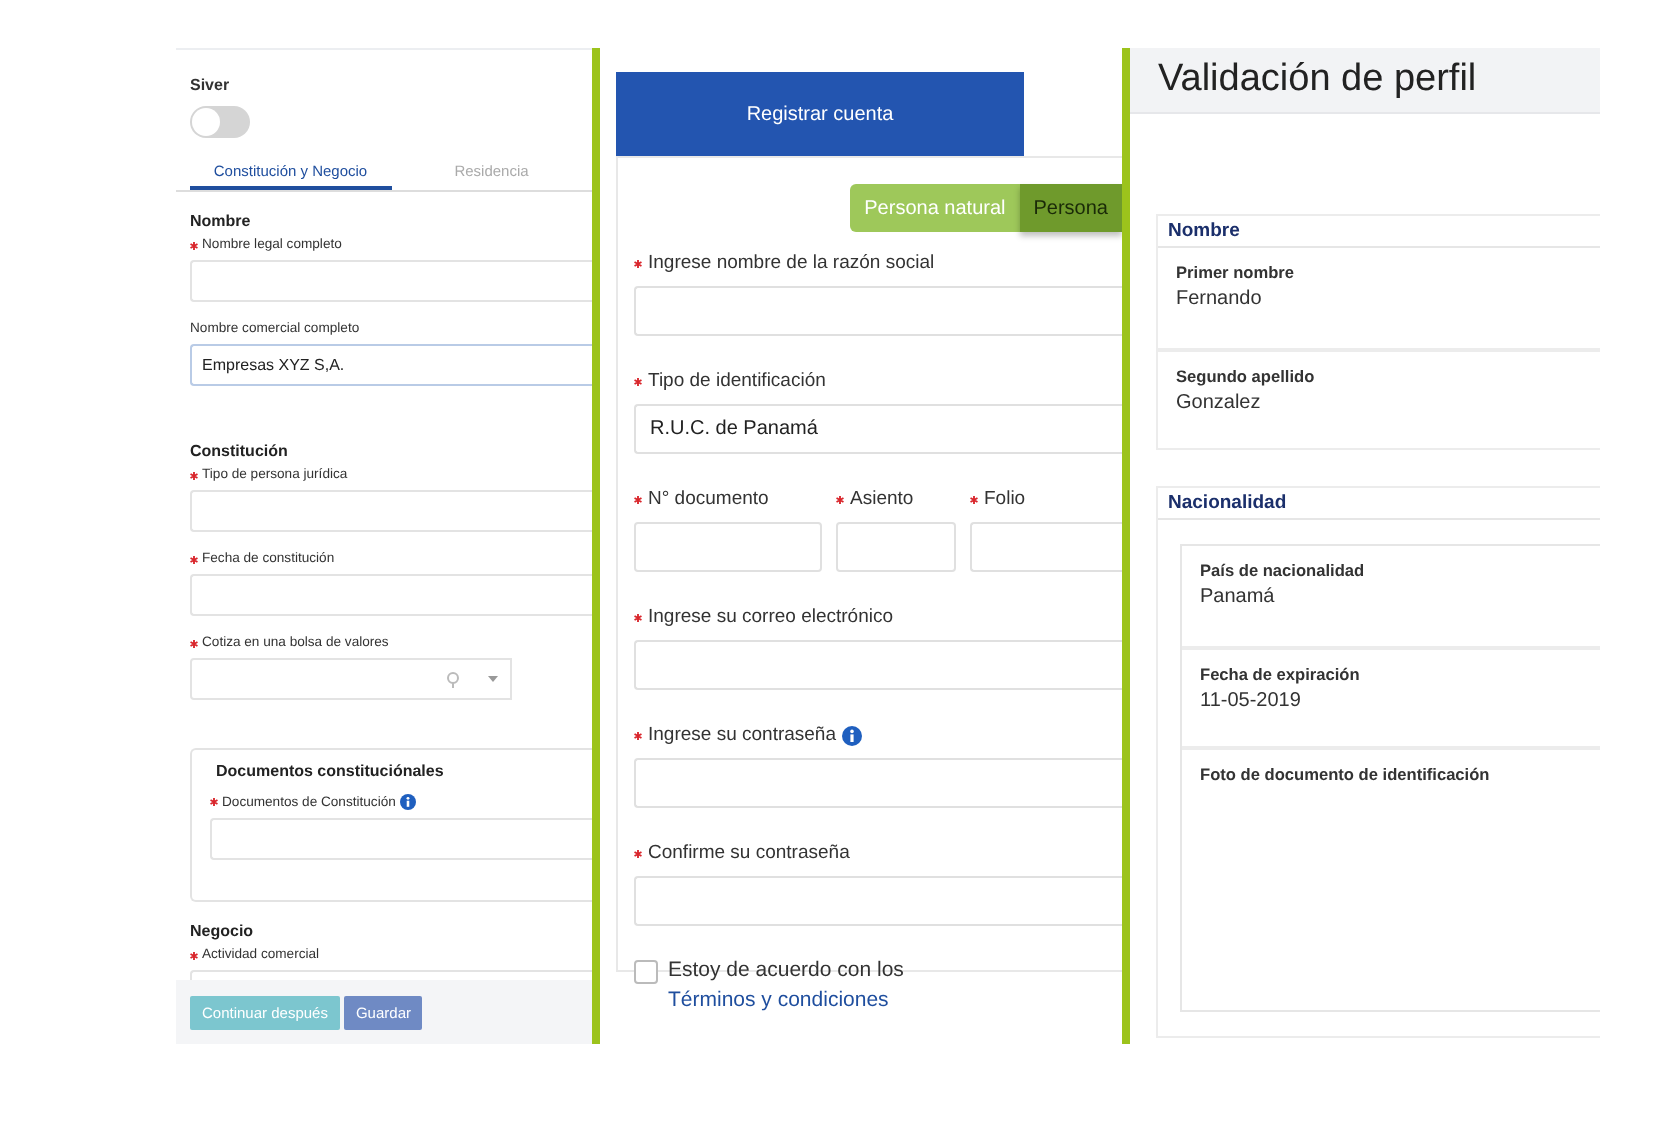 The height and width of the screenshot is (1124, 1656). What do you see at coordinates (223, 931) in the screenshot?
I see `section-title: Negocio` at bounding box center [223, 931].